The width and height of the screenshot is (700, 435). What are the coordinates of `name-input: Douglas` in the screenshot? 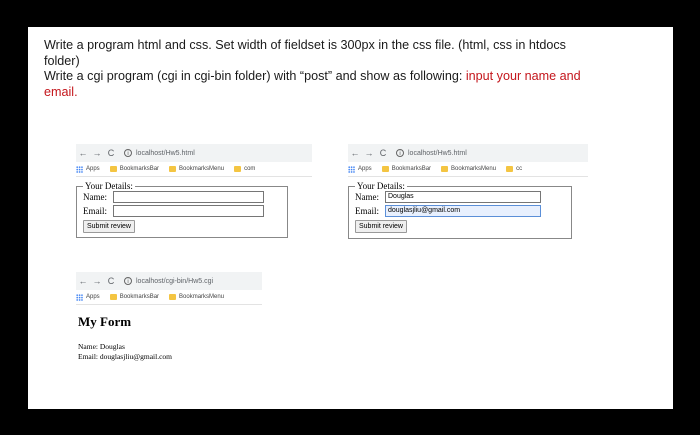 It's located at (463, 197).